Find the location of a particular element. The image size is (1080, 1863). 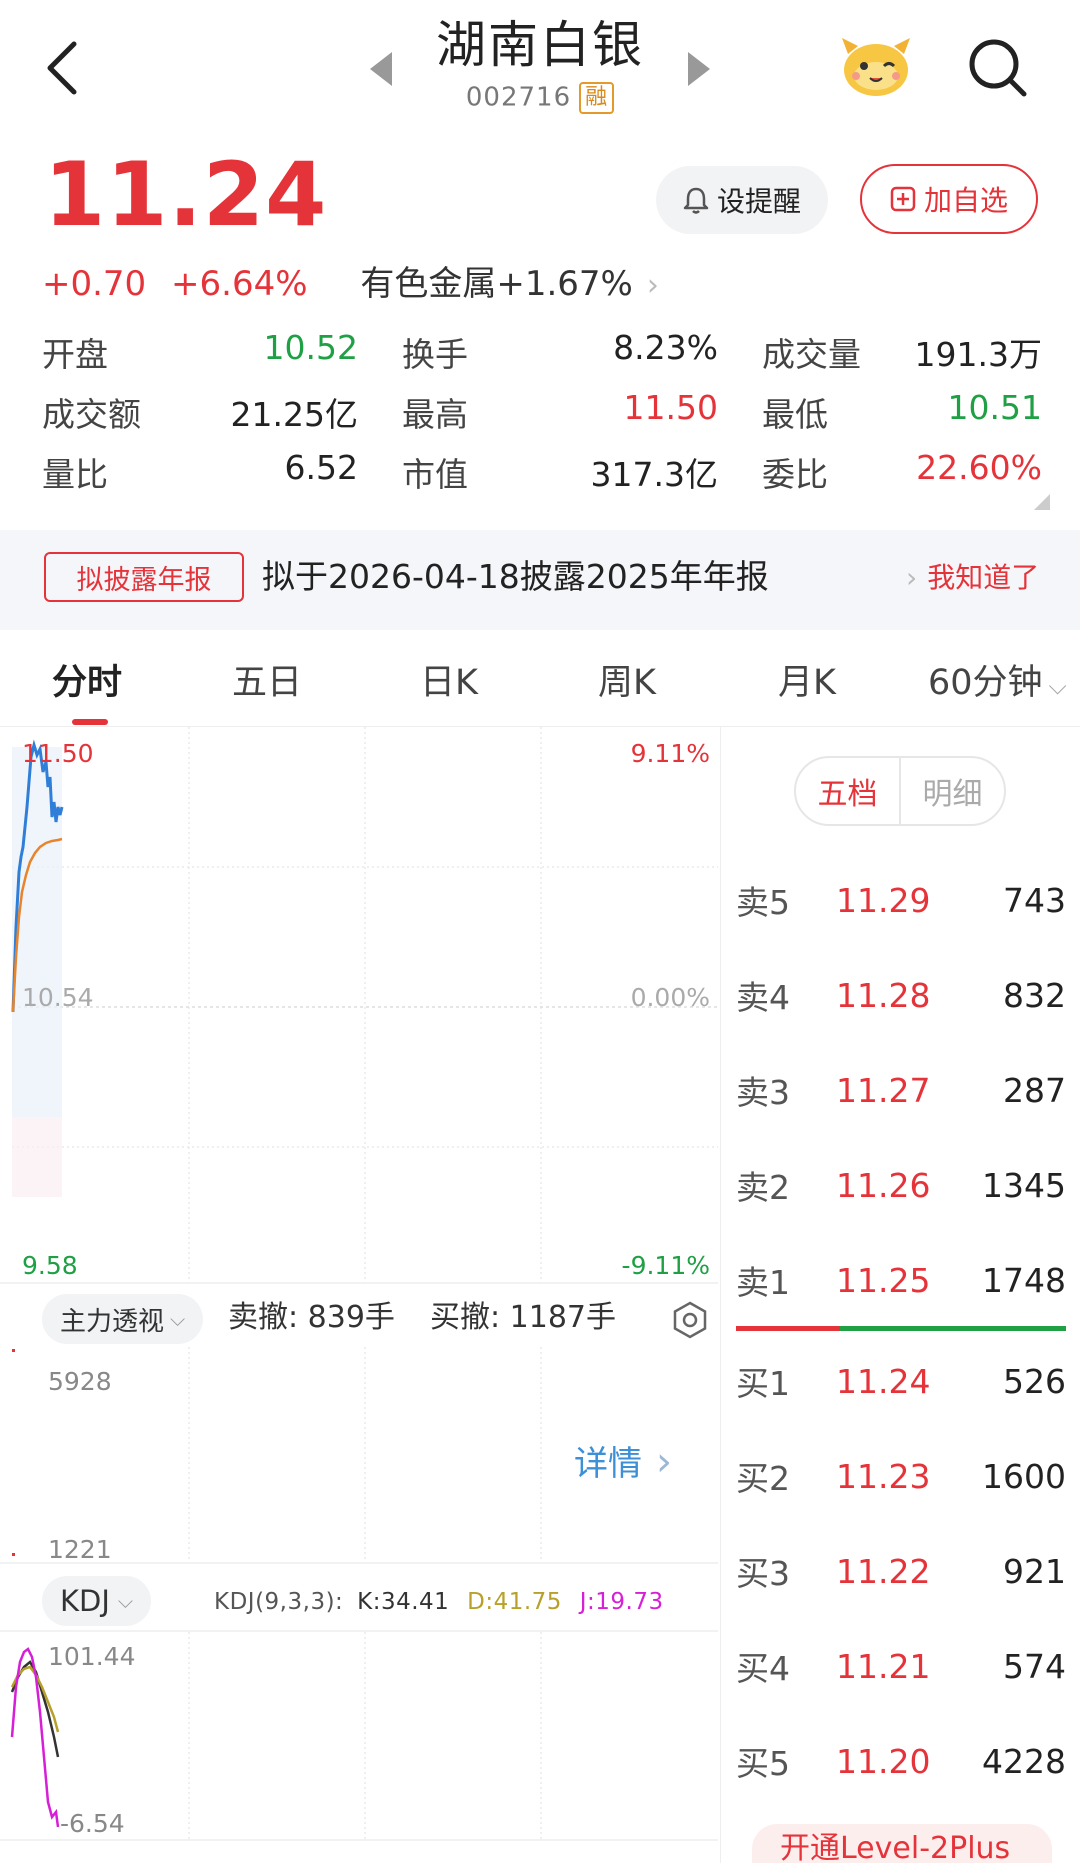

stock-code: 002716 is located at coordinates (518, 97).